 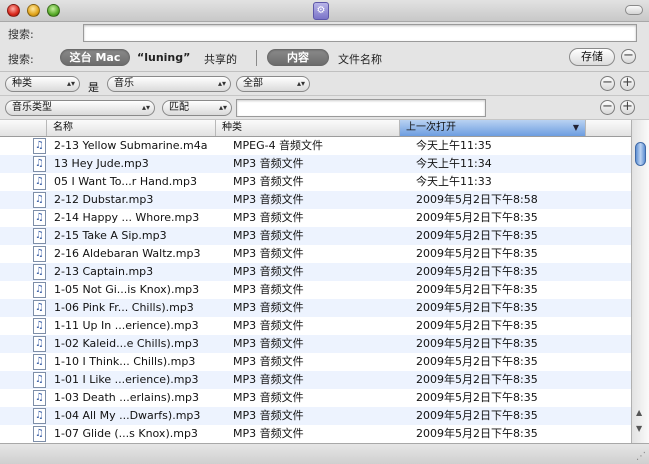 I want to click on kind-subvalue-label: 全部, so click(x=253, y=83).